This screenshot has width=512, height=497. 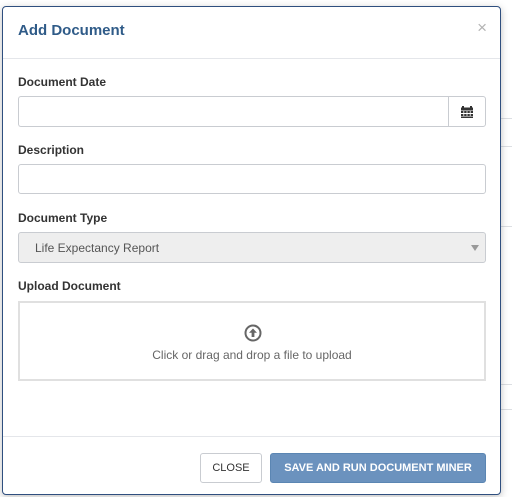 I want to click on modal-header: Add Document ×, so click(x=251, y=33).